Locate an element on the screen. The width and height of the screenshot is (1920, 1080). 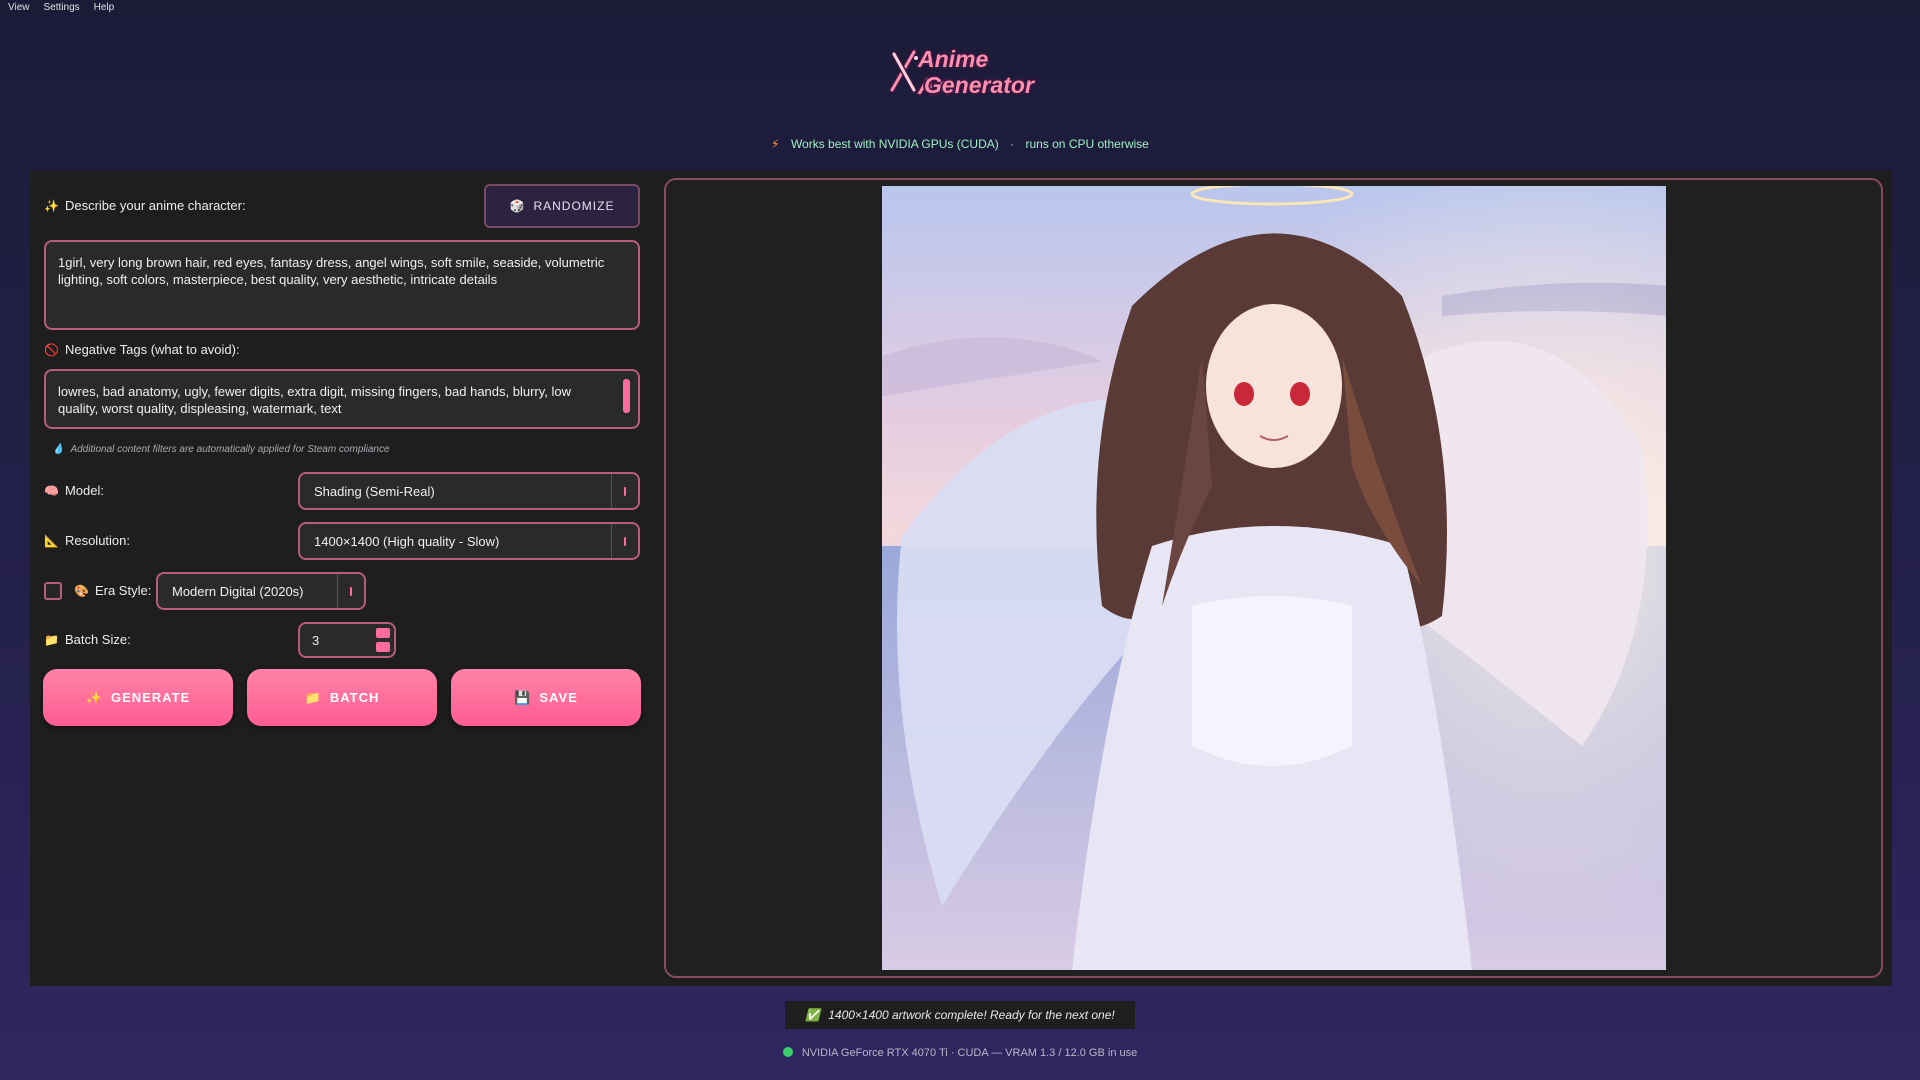
batch-size-label: 📁 Batch Size: is located at coordinates (87, 639).